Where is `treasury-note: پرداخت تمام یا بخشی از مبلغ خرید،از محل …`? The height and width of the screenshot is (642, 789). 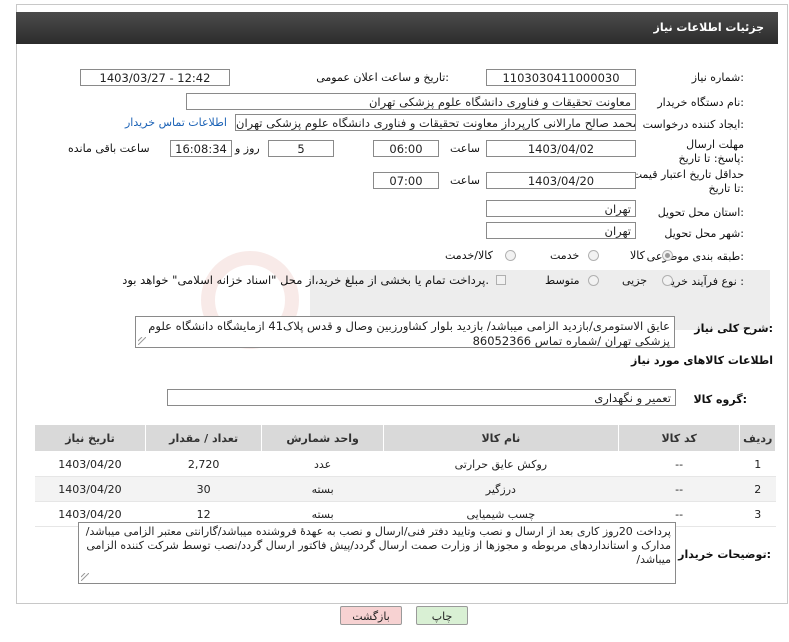
treasury-note: پرداخت تمام یا بخشی از مبلغ خرید،از محل … is located at coordinates (305, 280).